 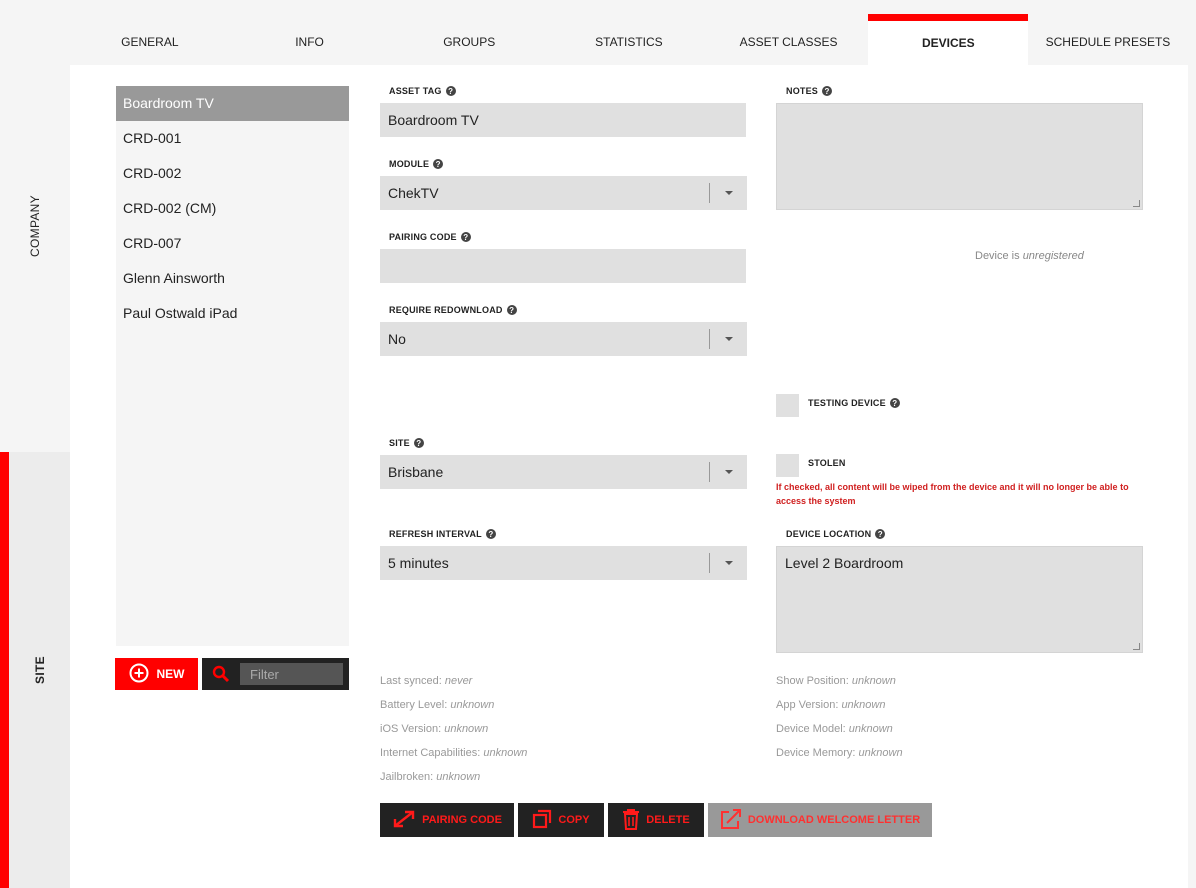 I want to click on delete-button: DELETE, so click(x=656, y=820).